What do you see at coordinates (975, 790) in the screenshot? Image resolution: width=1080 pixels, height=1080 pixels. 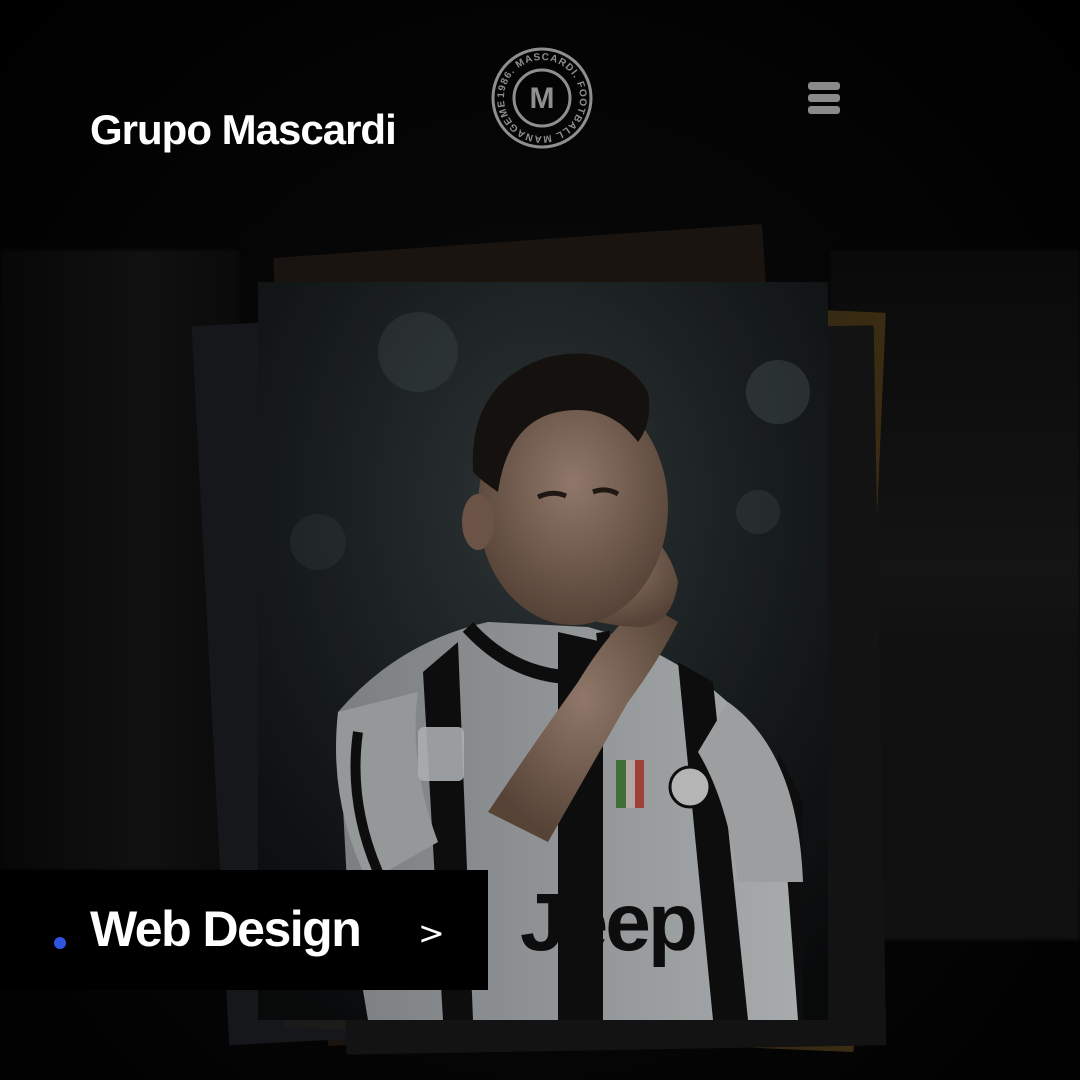 I see `background-panel` at bounding box center [975, 790].